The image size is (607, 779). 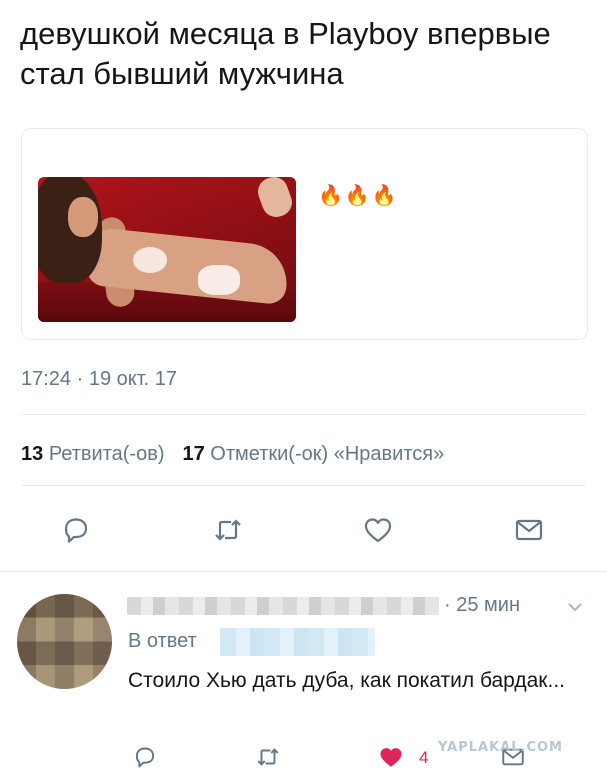 I want to click on retweet-stat: 13 Ретвита(-ов), so click(x=92, y=454).